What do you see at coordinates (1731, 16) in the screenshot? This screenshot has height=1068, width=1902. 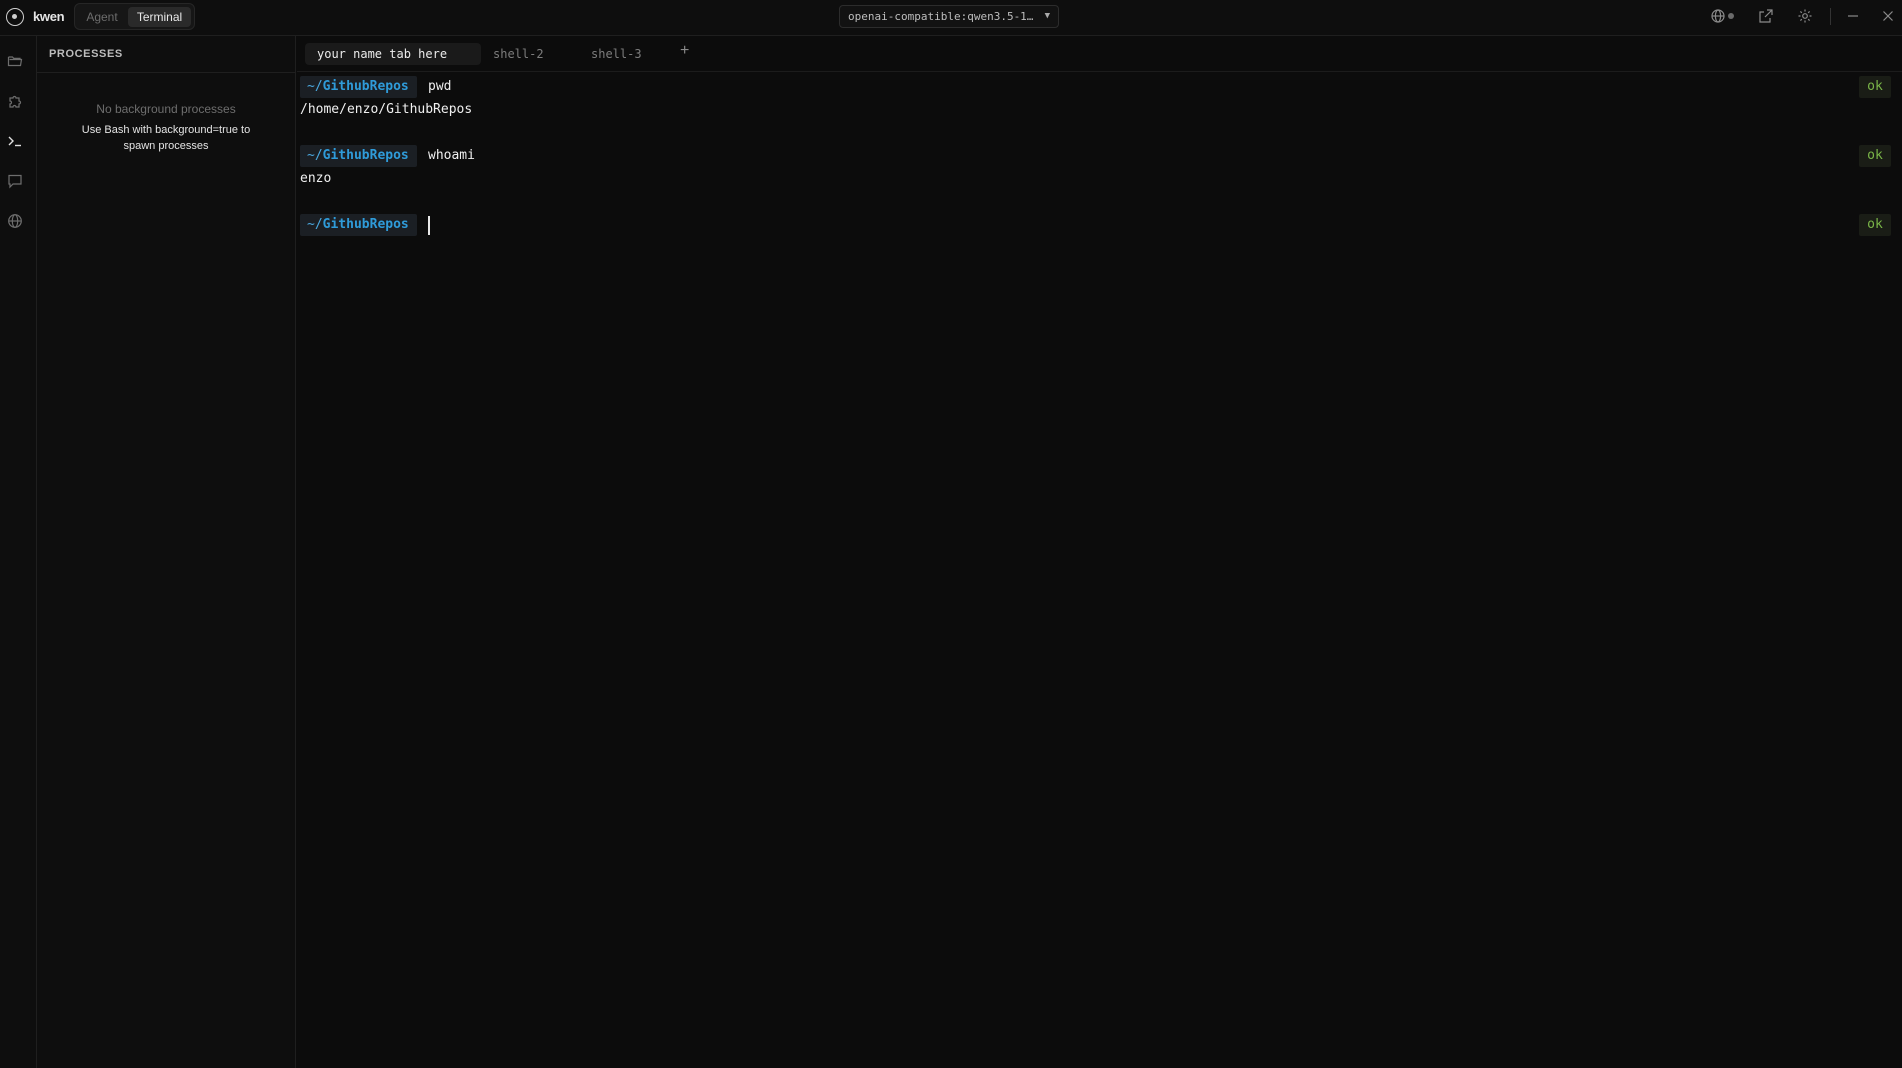 I see `connection-status-dot` at bounding box center [1731, 16].